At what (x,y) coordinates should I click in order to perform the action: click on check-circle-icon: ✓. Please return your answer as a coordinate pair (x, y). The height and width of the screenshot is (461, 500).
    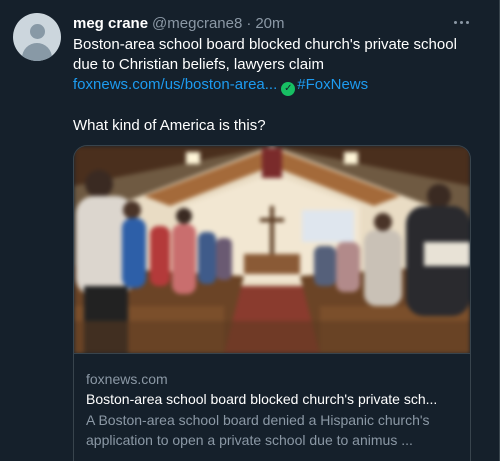
    Looking at the image, I should click on (288, 89).